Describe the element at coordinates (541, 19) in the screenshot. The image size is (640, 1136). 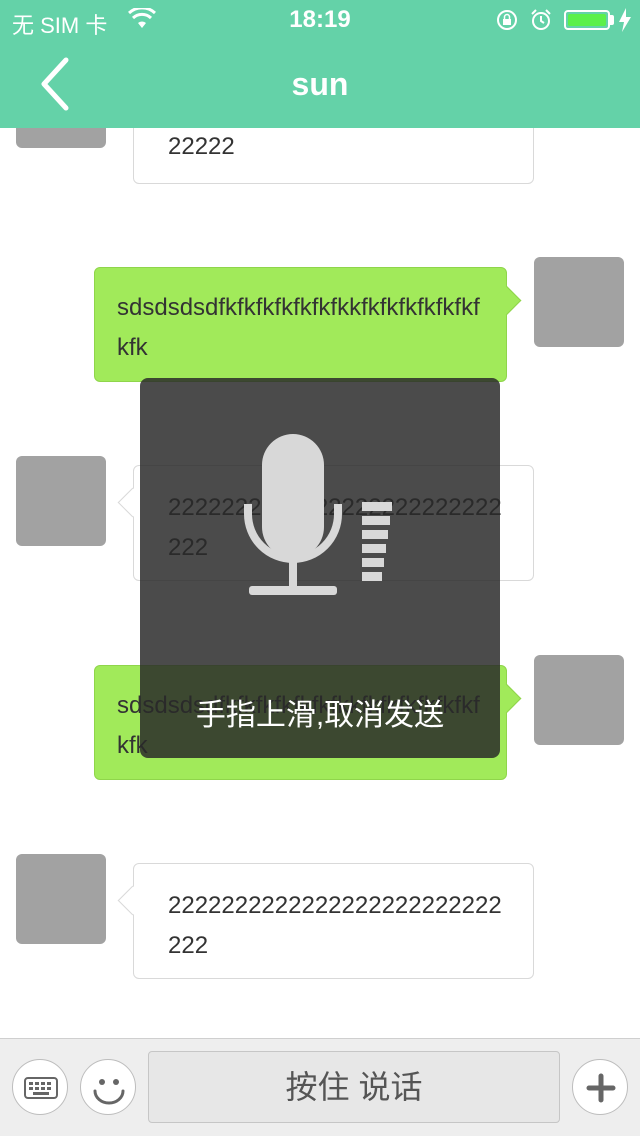
I see `alarm-icon` at that location.